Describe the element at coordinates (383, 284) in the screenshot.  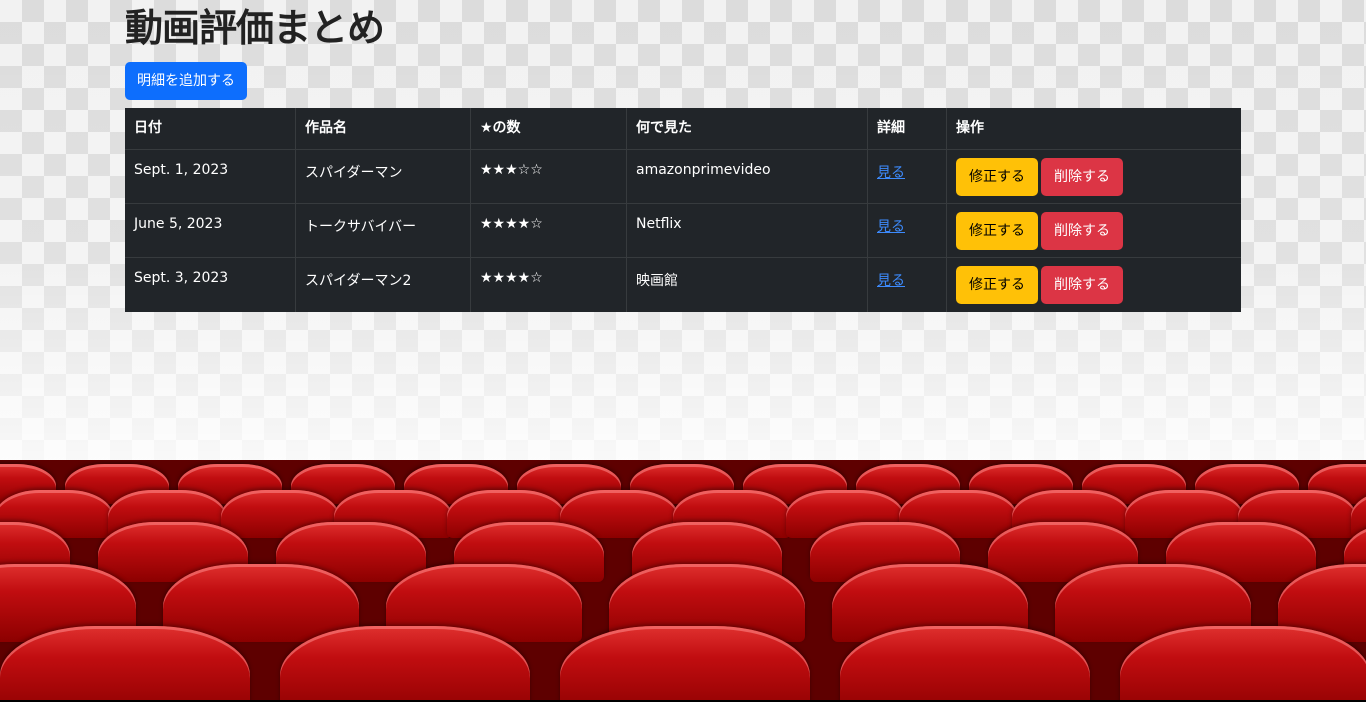
I see `cell-title: スパイダーマン2` at that location.